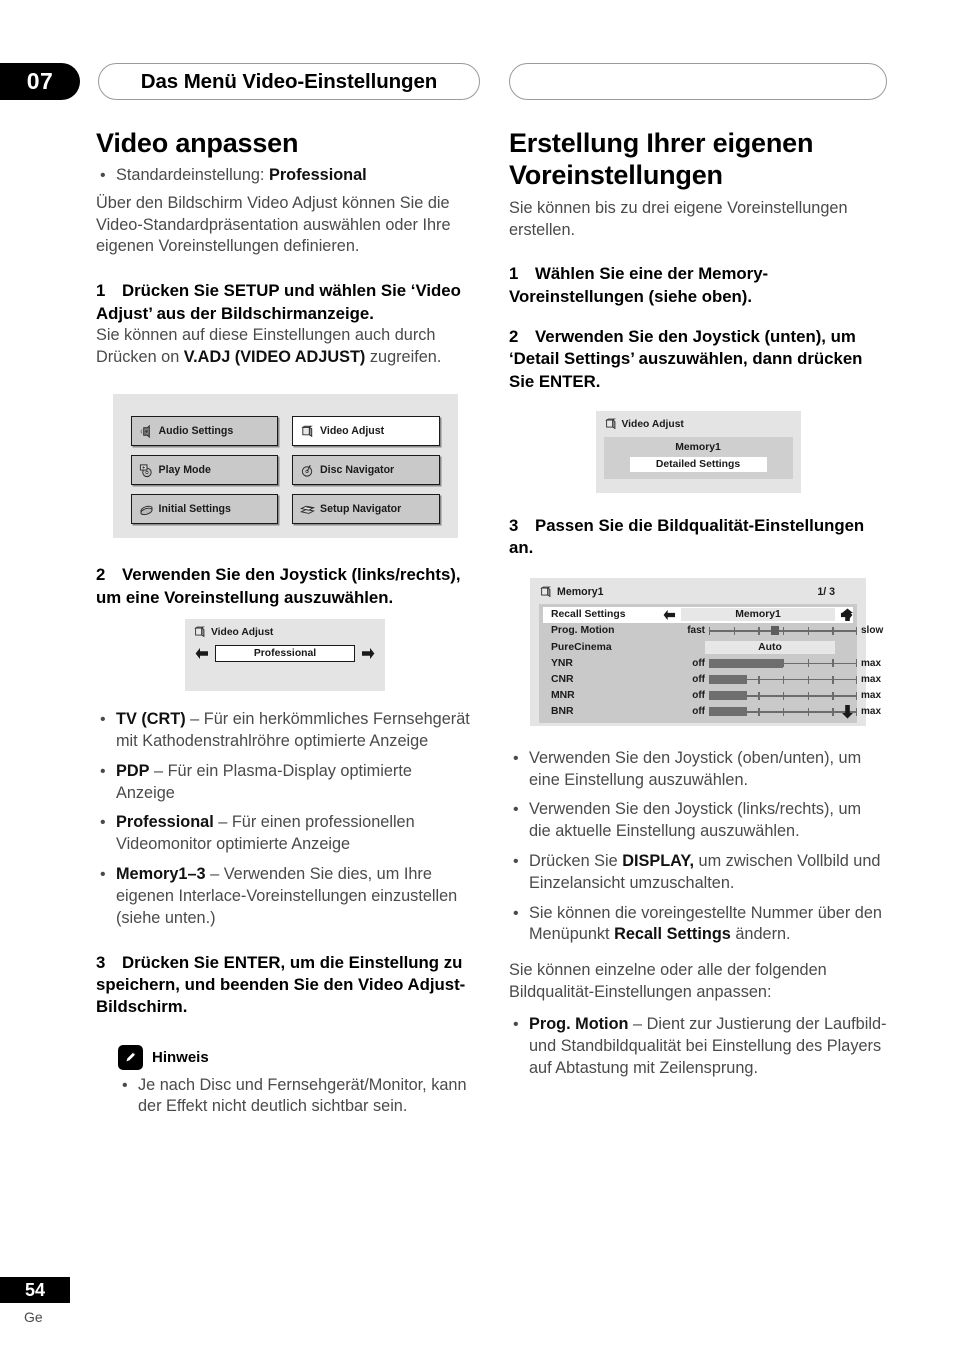  I want to click on menu-item-label: Audio Settings, so click(196, 431).